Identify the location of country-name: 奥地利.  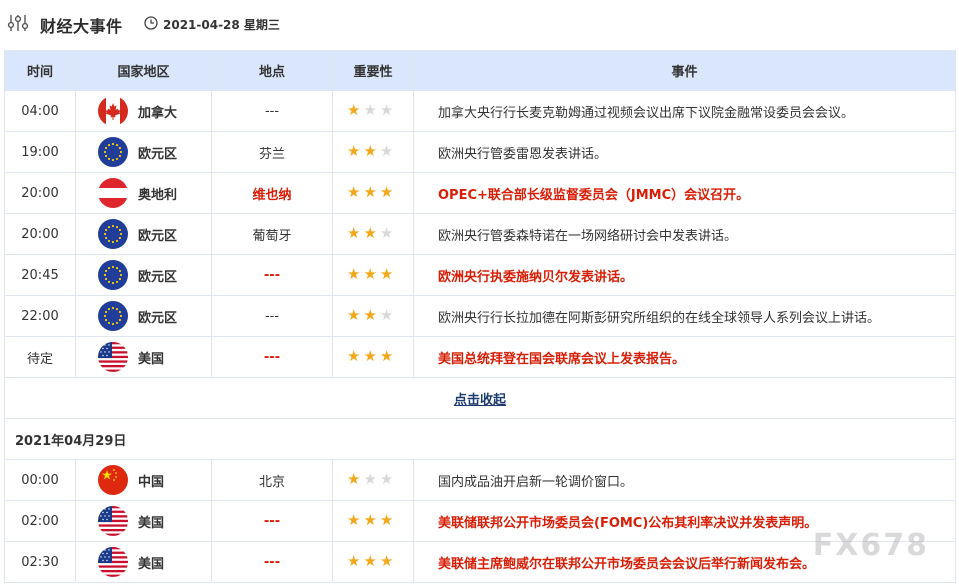
(158, 195).